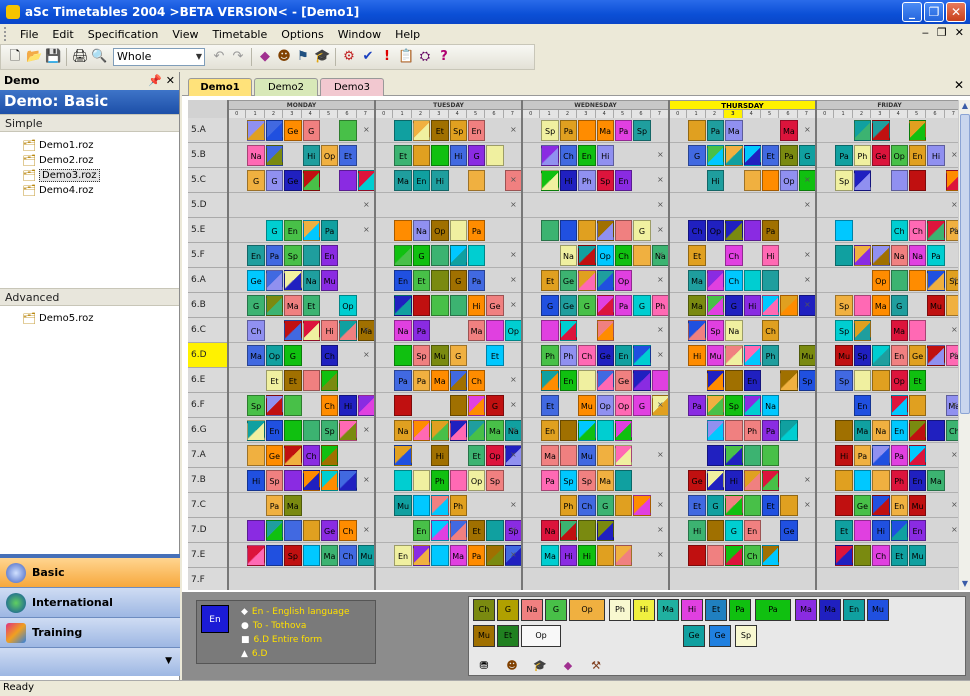 This screenshot has height=696, width=970. Describe the element at coordinates (508, 636) in the screenshot. I see `unplaced-card: Et` at that location.